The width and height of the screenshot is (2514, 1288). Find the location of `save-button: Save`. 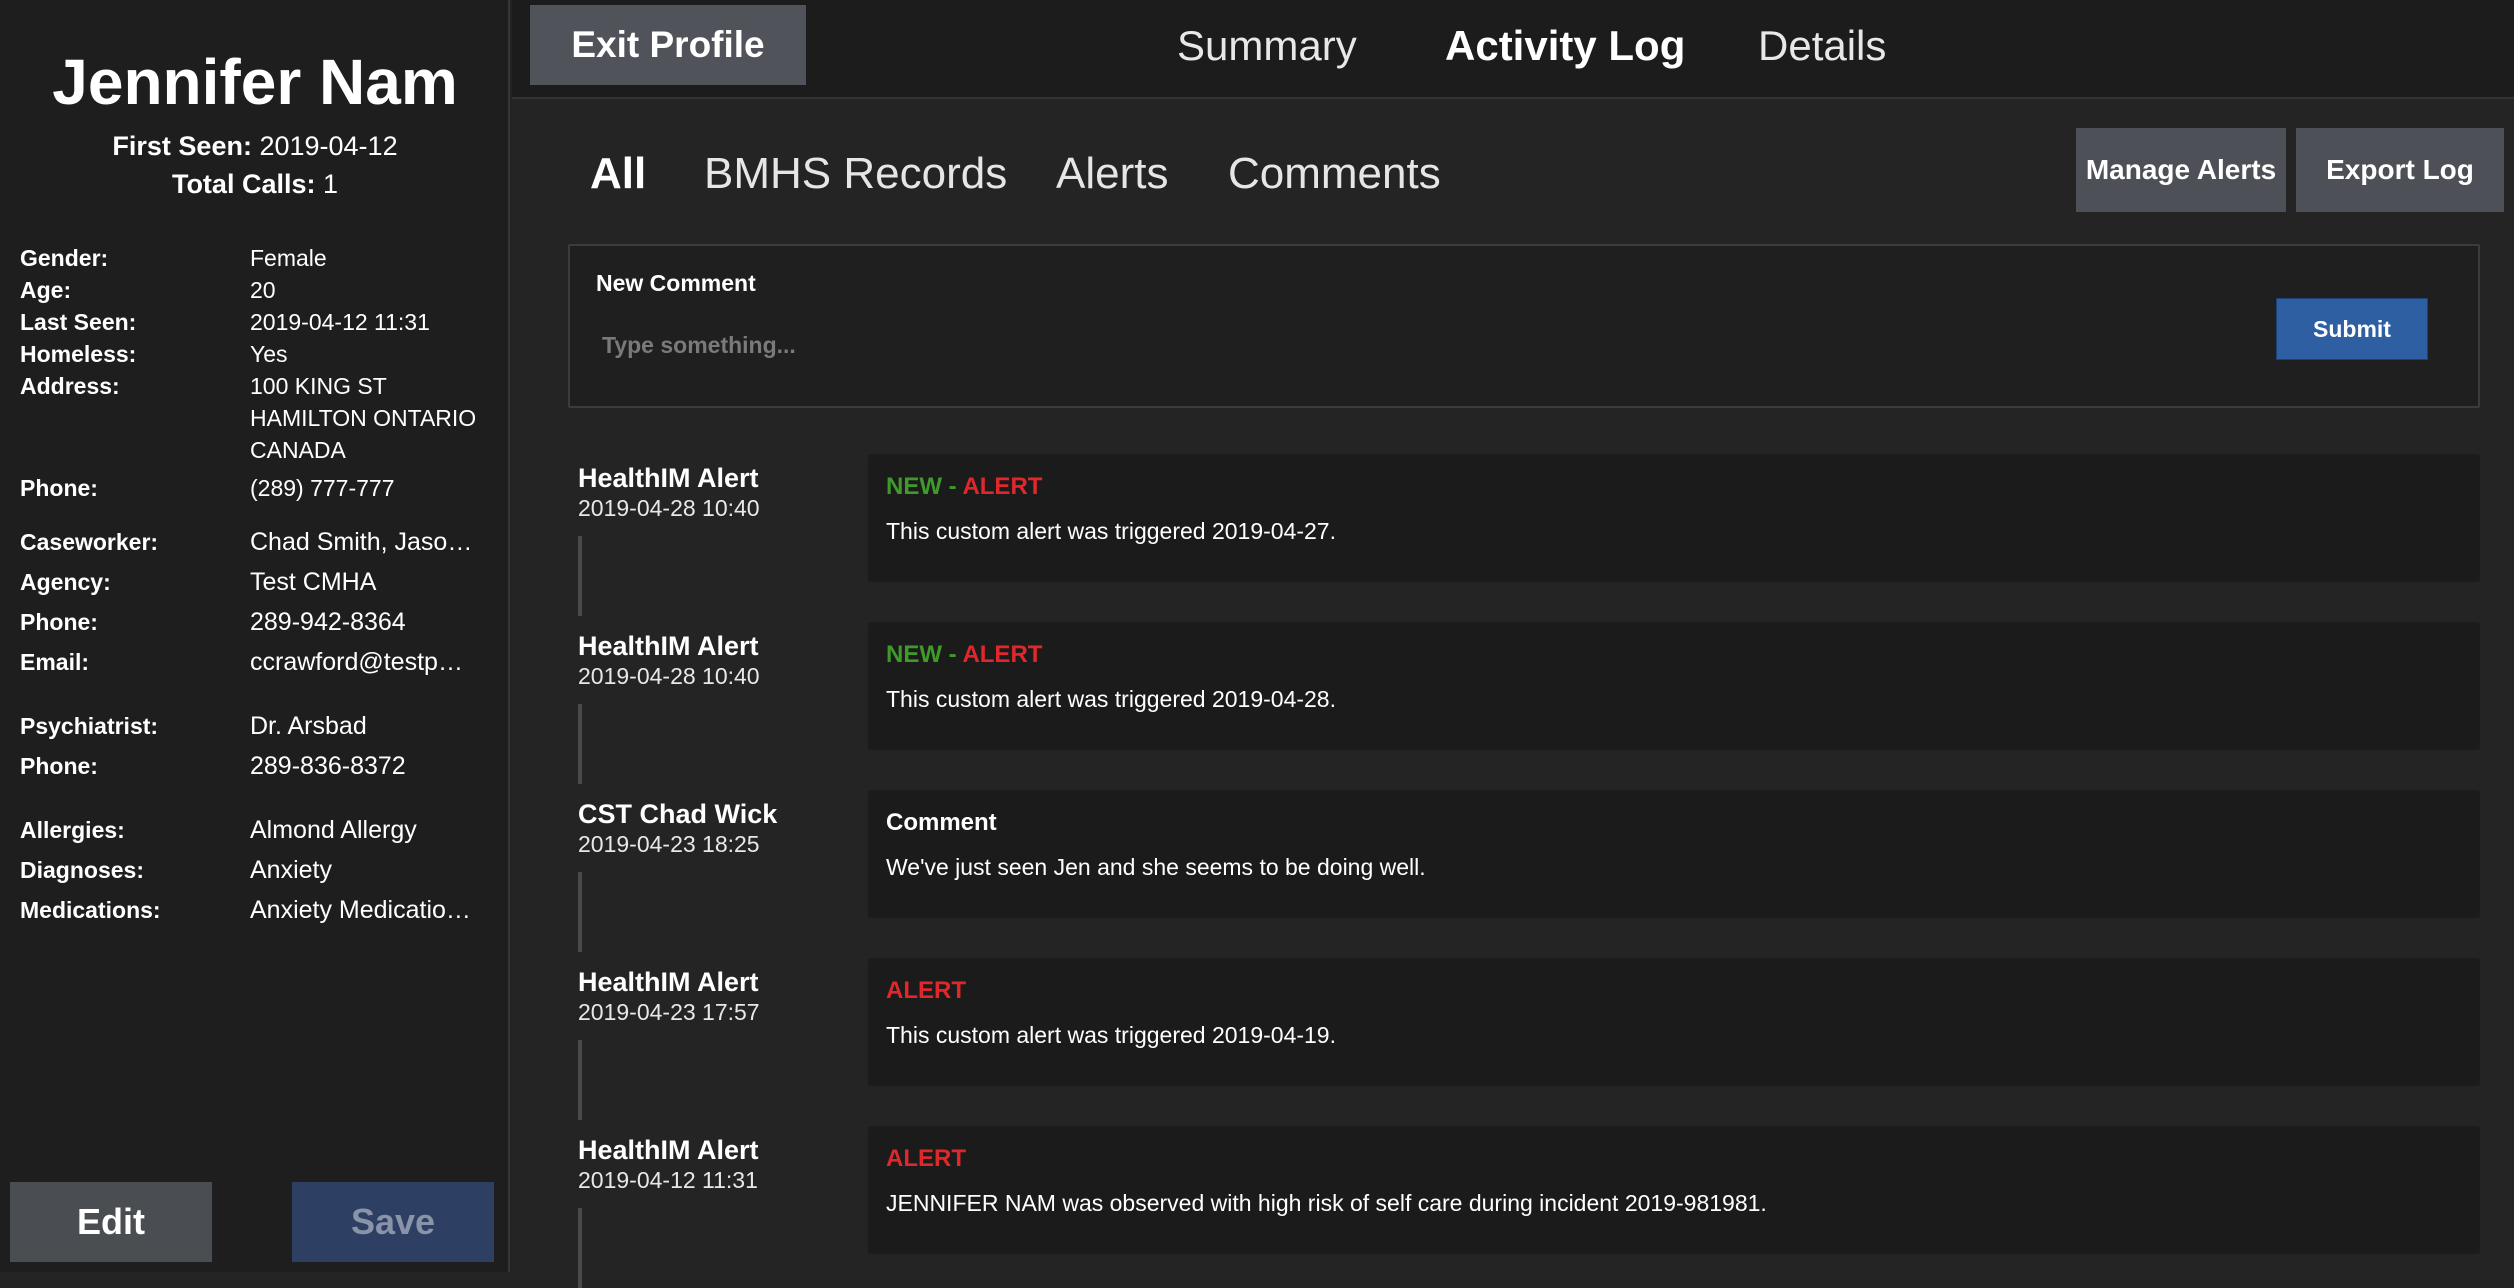

save-button: Save is located at coordinates (393, 1222).